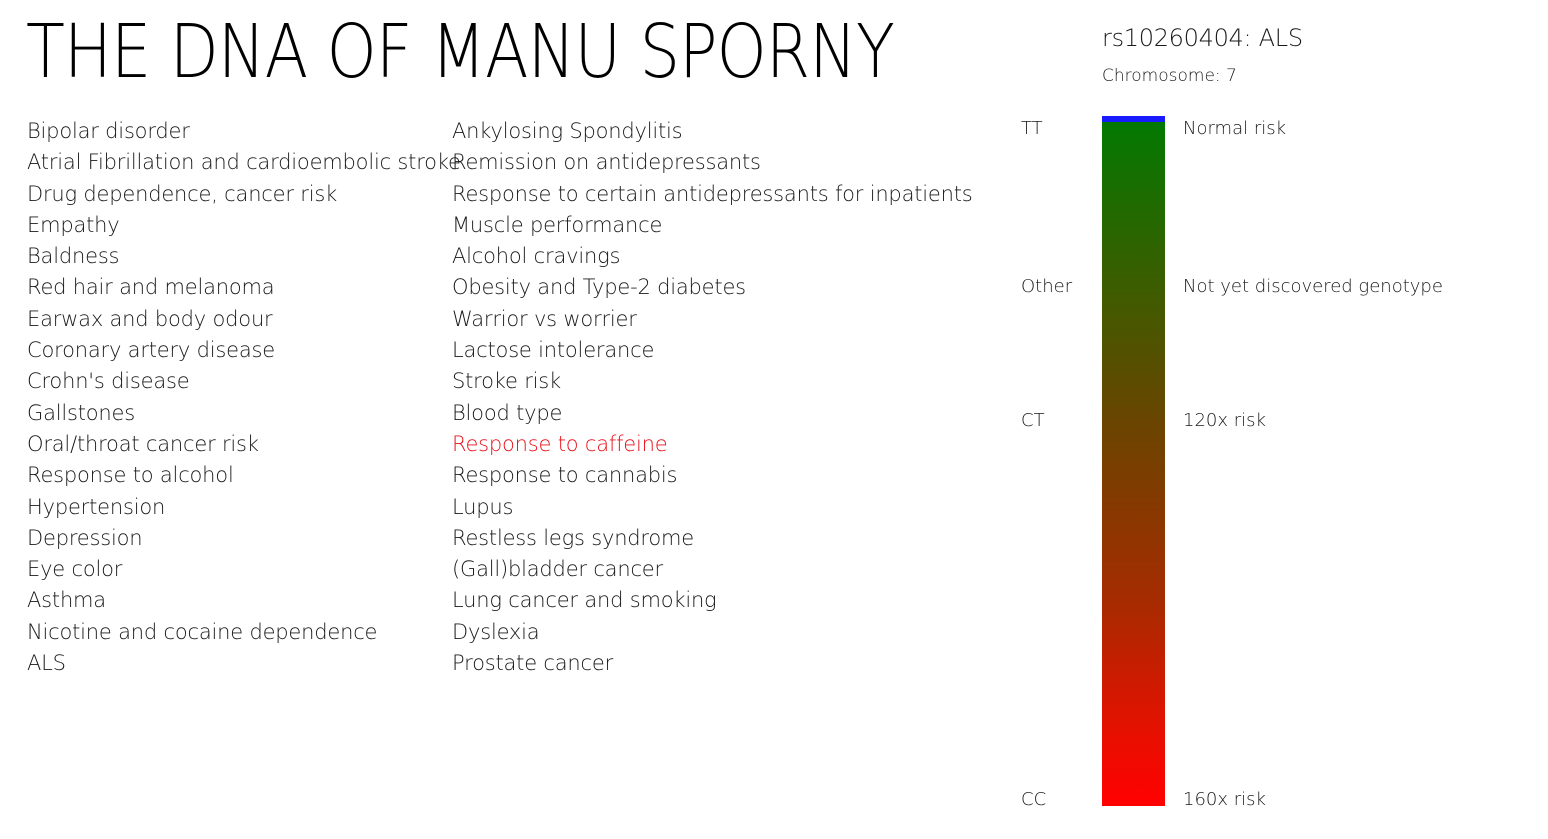 The width and height of the screenshot is (1548, 839). I want to click on trait-link: Nicotine and cocaine dependence, so click(227, 632).